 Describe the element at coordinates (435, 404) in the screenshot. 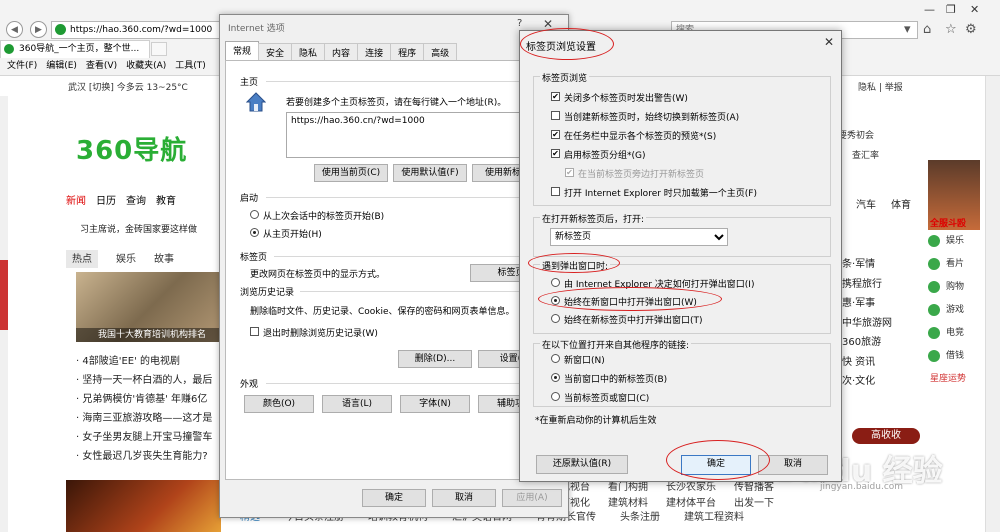

I see `fonts-button: 字体(N)` at that location.